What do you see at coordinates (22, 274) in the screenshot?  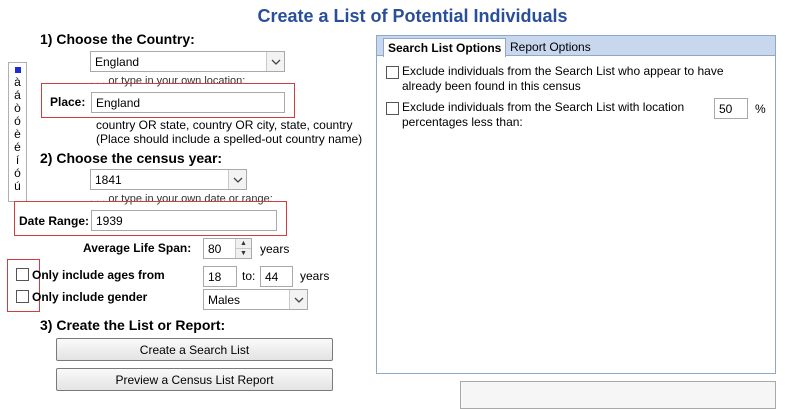 I see `ages-checkbox` at bounding box center [22, 274].